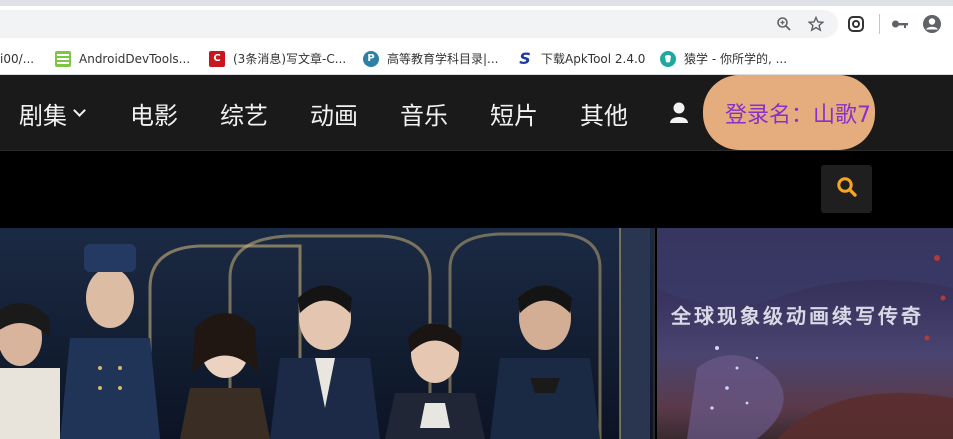  Describe the element at coordinates (604, 115) in the screenshot. I see `nav-item-label: 其他` at that location.